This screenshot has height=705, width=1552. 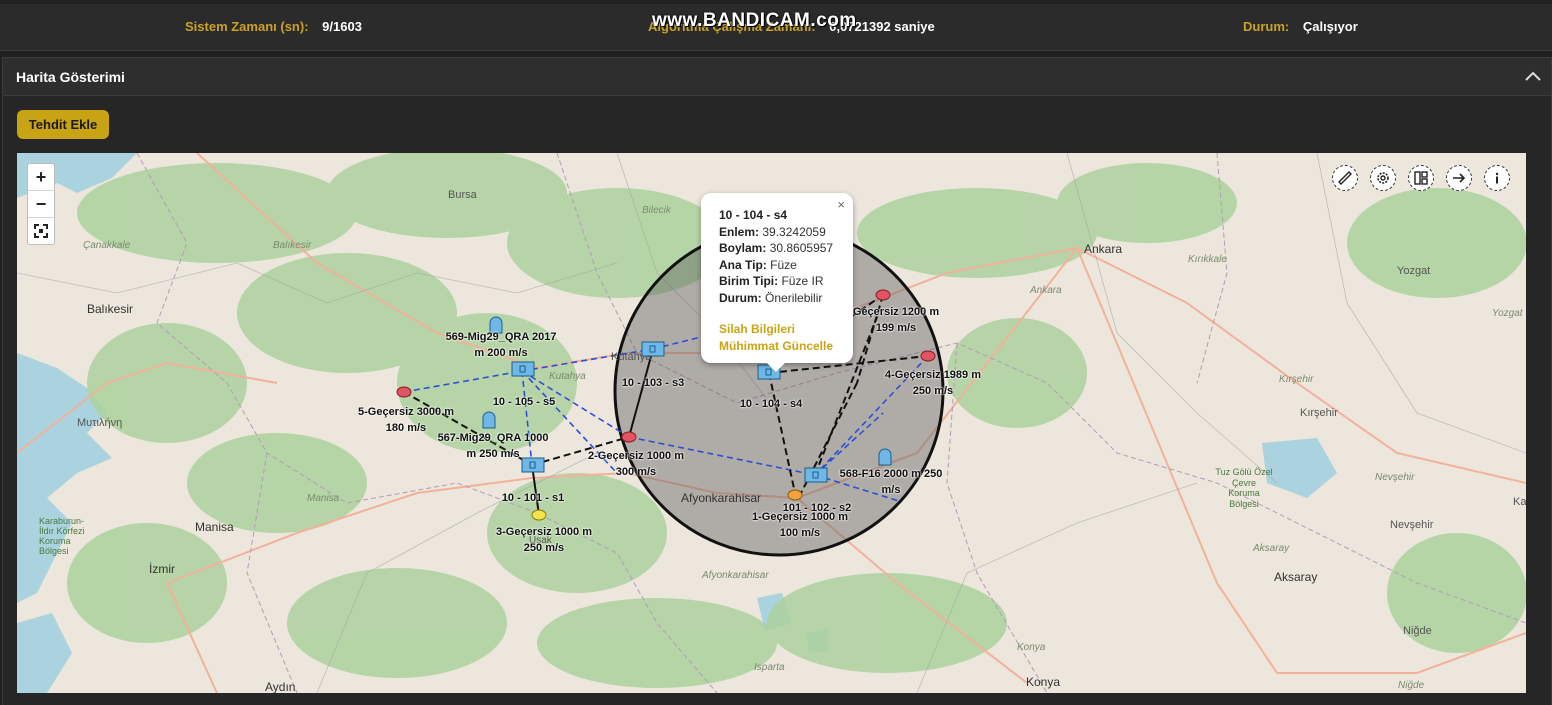 I want to click on zoom-out-button: −, so click(x=41, y=204).